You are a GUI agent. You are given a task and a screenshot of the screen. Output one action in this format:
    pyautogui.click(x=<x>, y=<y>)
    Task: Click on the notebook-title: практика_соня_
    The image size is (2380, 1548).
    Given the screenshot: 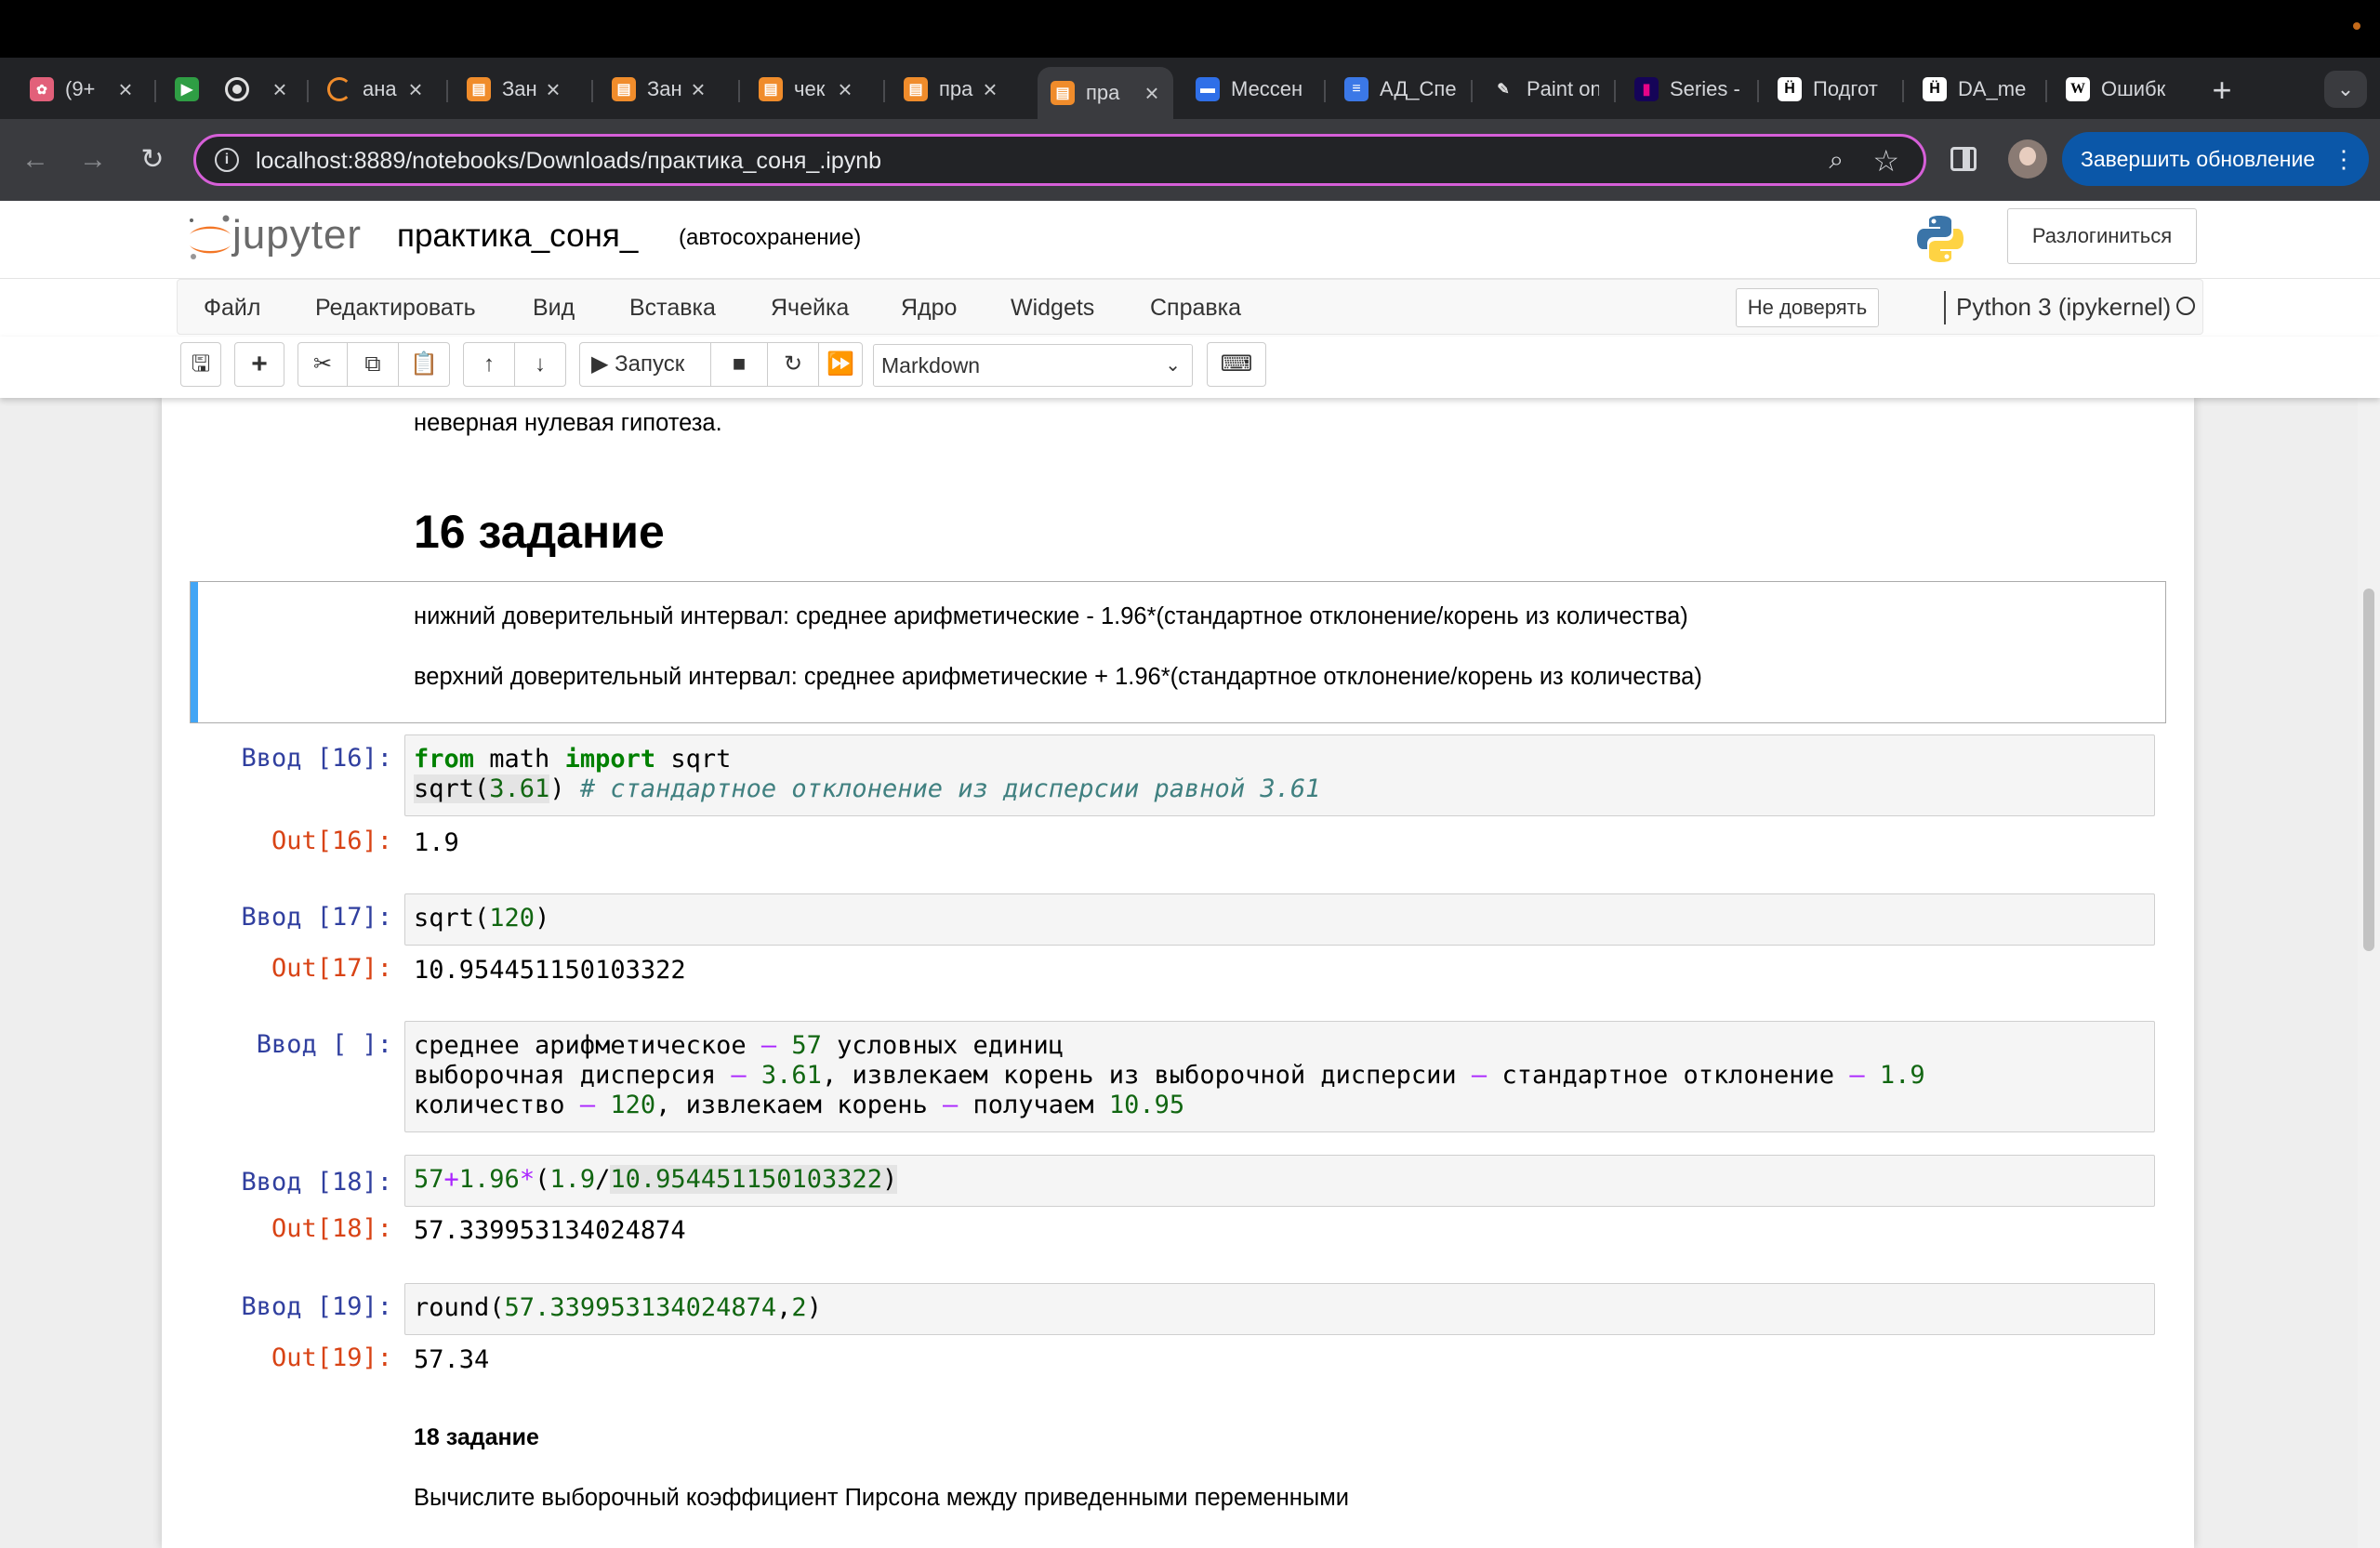 What is the action you would take?
    pyautogui.click(x=517, y=236)
    